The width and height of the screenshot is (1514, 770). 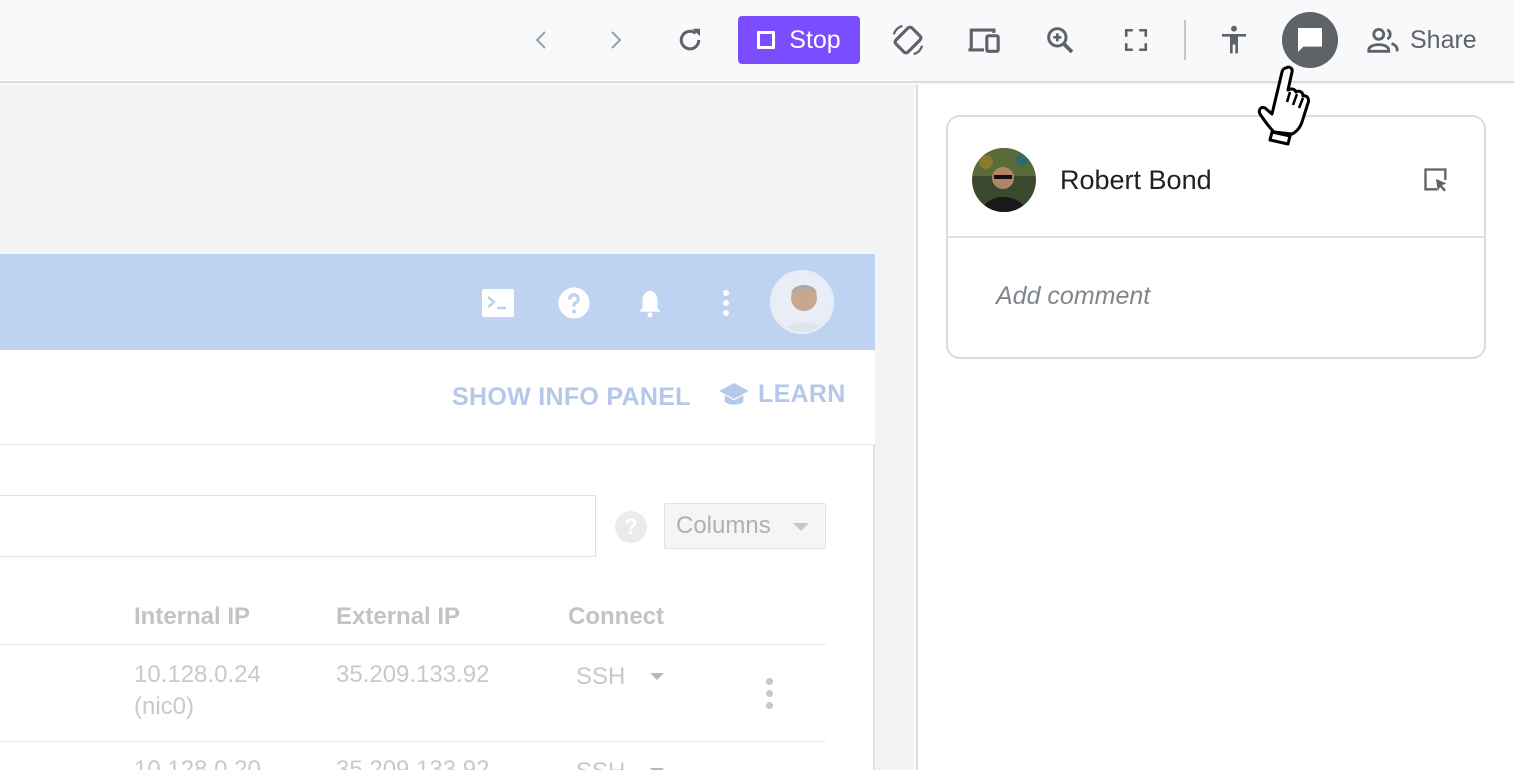 I want to click on share-button: Share, so click(x=1421, y=40).